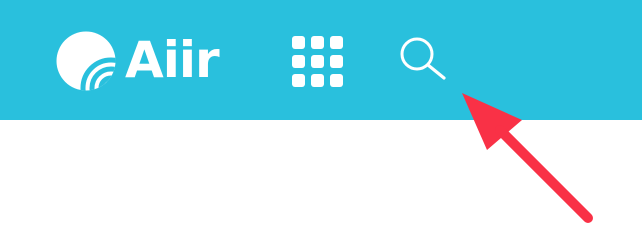  I want to click on wifi-signal-logo-icon, so click(86, 61).